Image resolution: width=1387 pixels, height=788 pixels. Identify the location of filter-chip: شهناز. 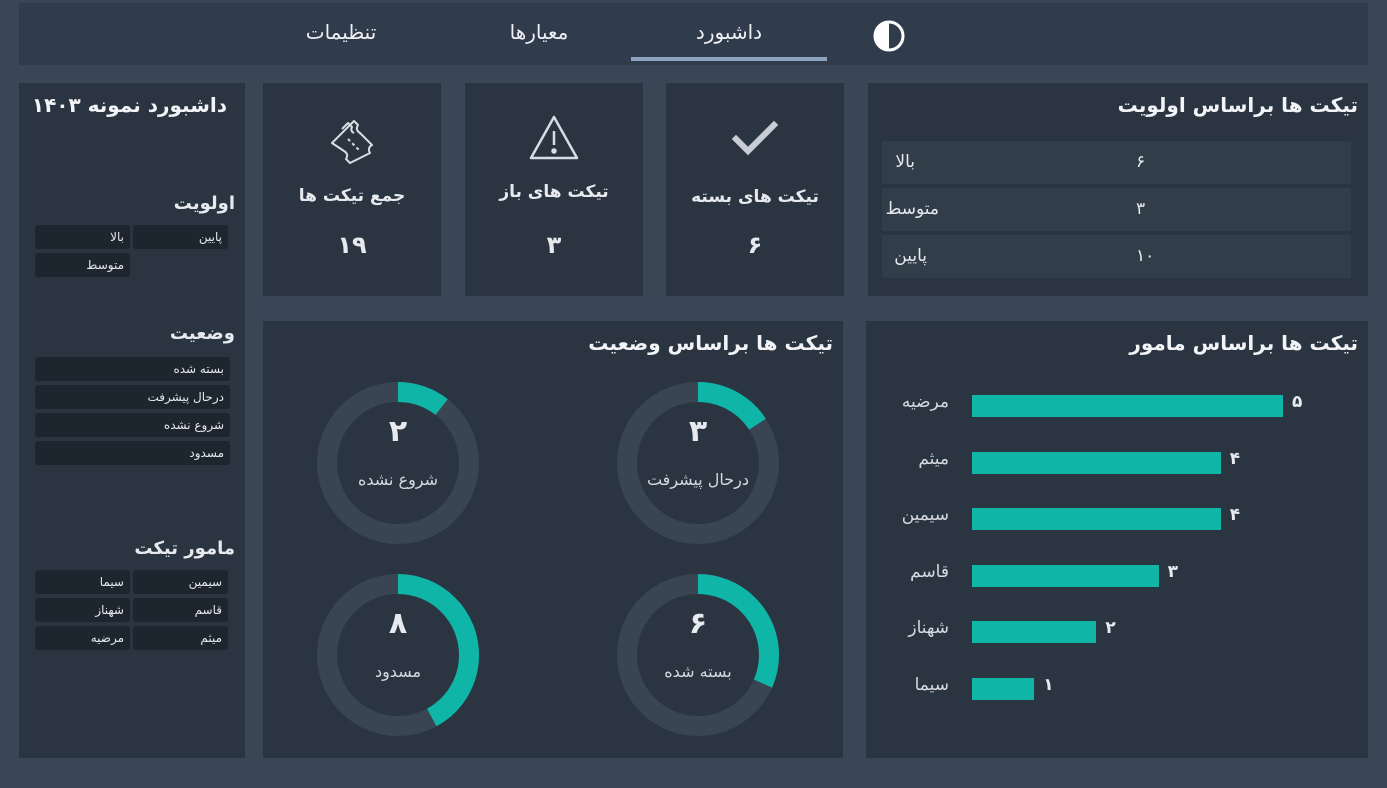
(82, 610).